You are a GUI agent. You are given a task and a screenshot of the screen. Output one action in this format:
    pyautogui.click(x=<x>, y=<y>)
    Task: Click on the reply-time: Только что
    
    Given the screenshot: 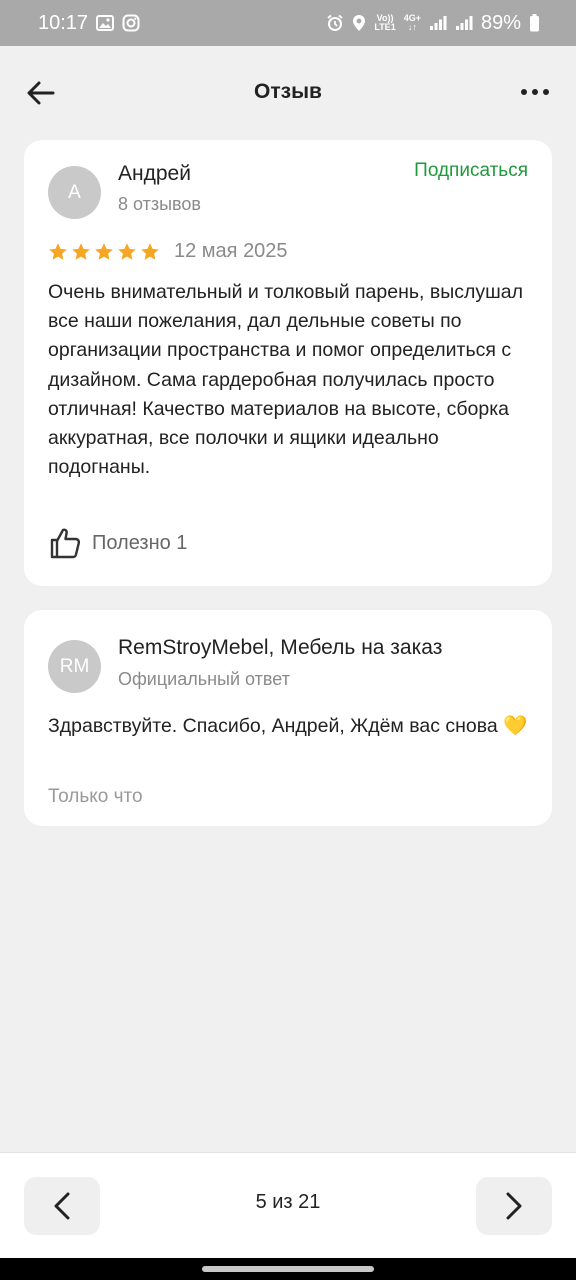 What is the action you would take?
    pyautogui.click(x=95, y=796)
    